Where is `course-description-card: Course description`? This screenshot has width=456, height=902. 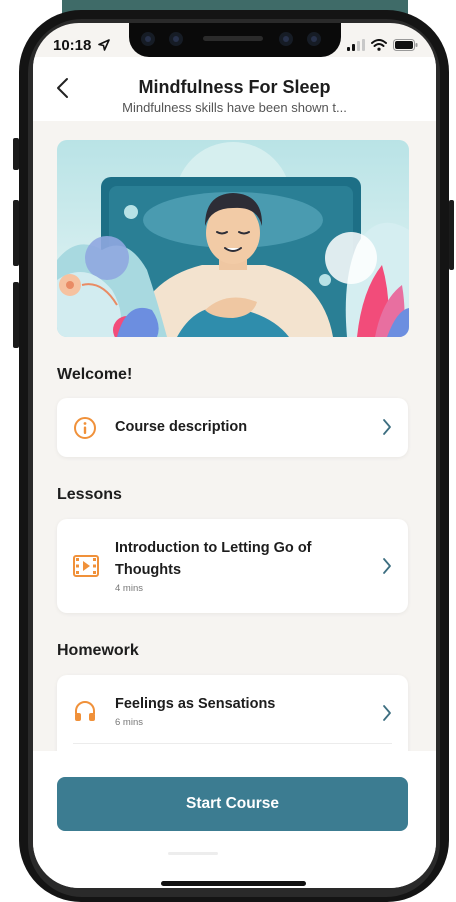
course-description-card: Course description is located at coordinates (232, 427).